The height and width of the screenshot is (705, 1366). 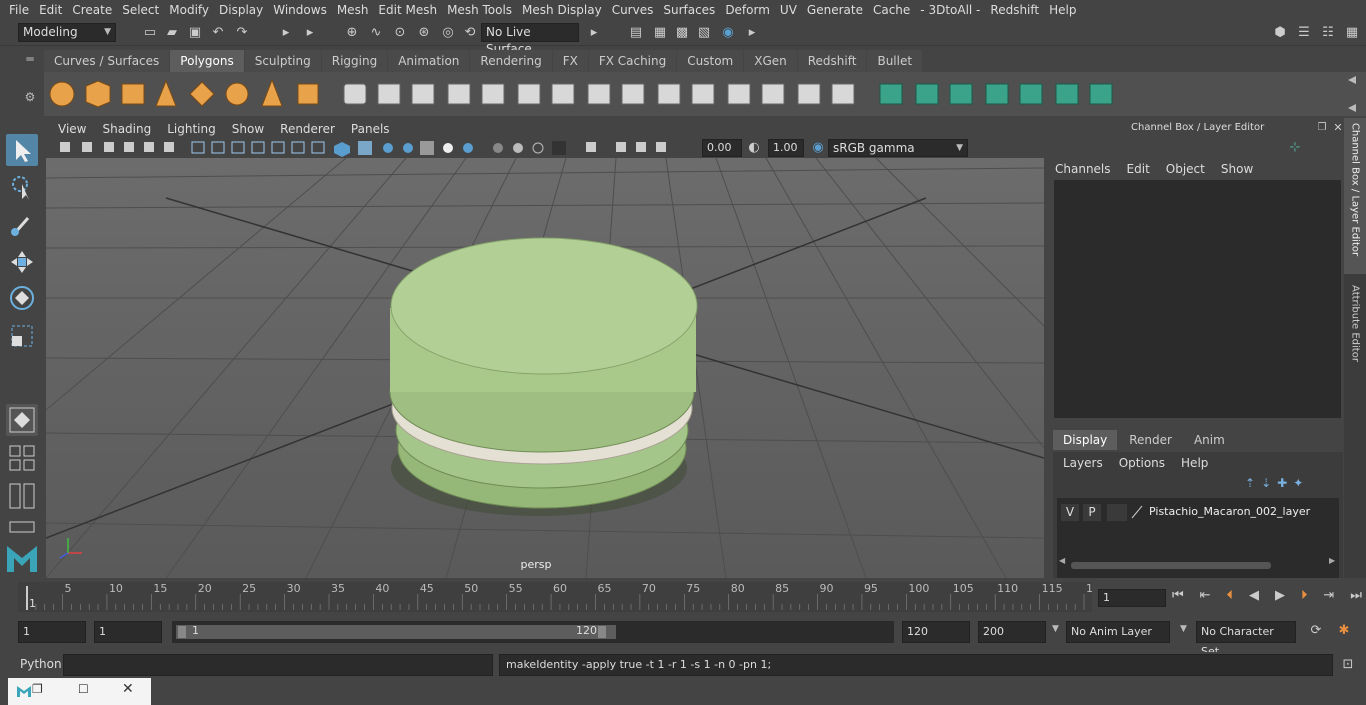 I want to click on viewport-menu-lighting: Lighting, so click(x=191, y=129).